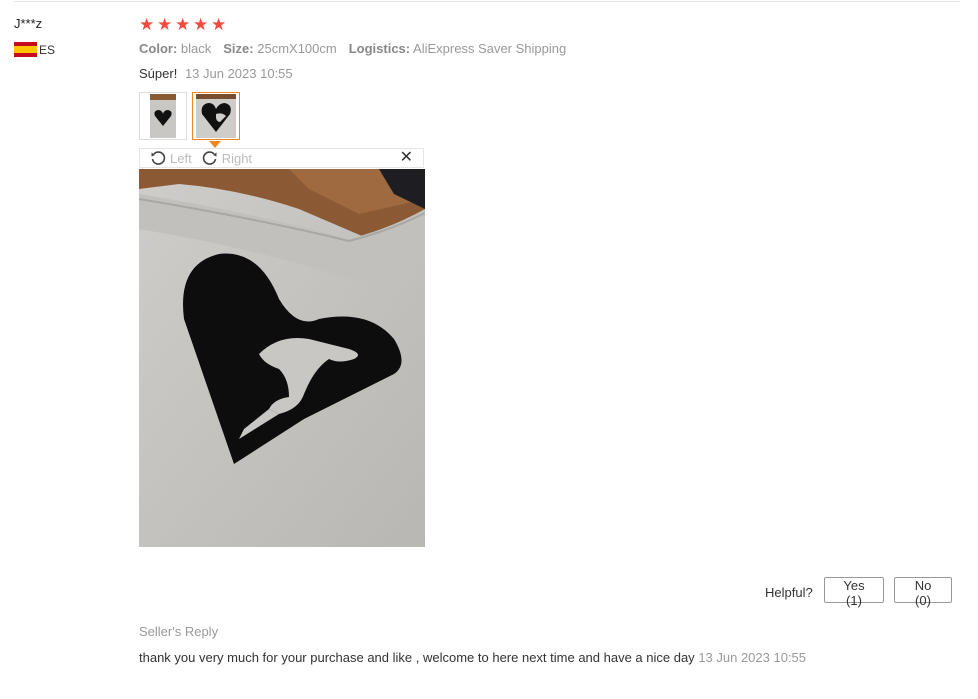 This screenshot has height=699, width=978. What do you see at coordinates (209, 158) in the screenshot?
I see `rotate-right-icon` at bounding box center [209, 158].